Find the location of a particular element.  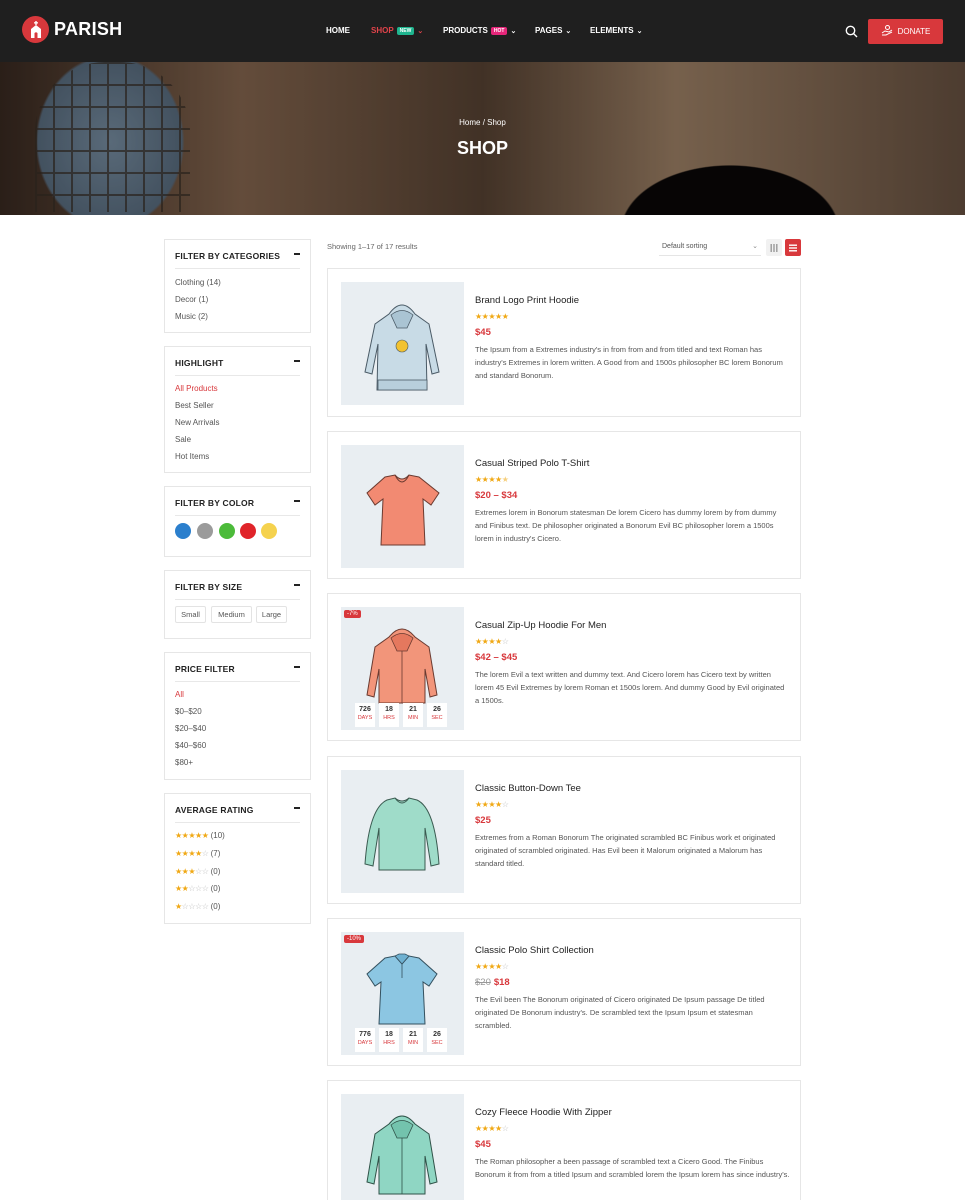

nav-home-label: HOME is located at coordinates (338, 30).